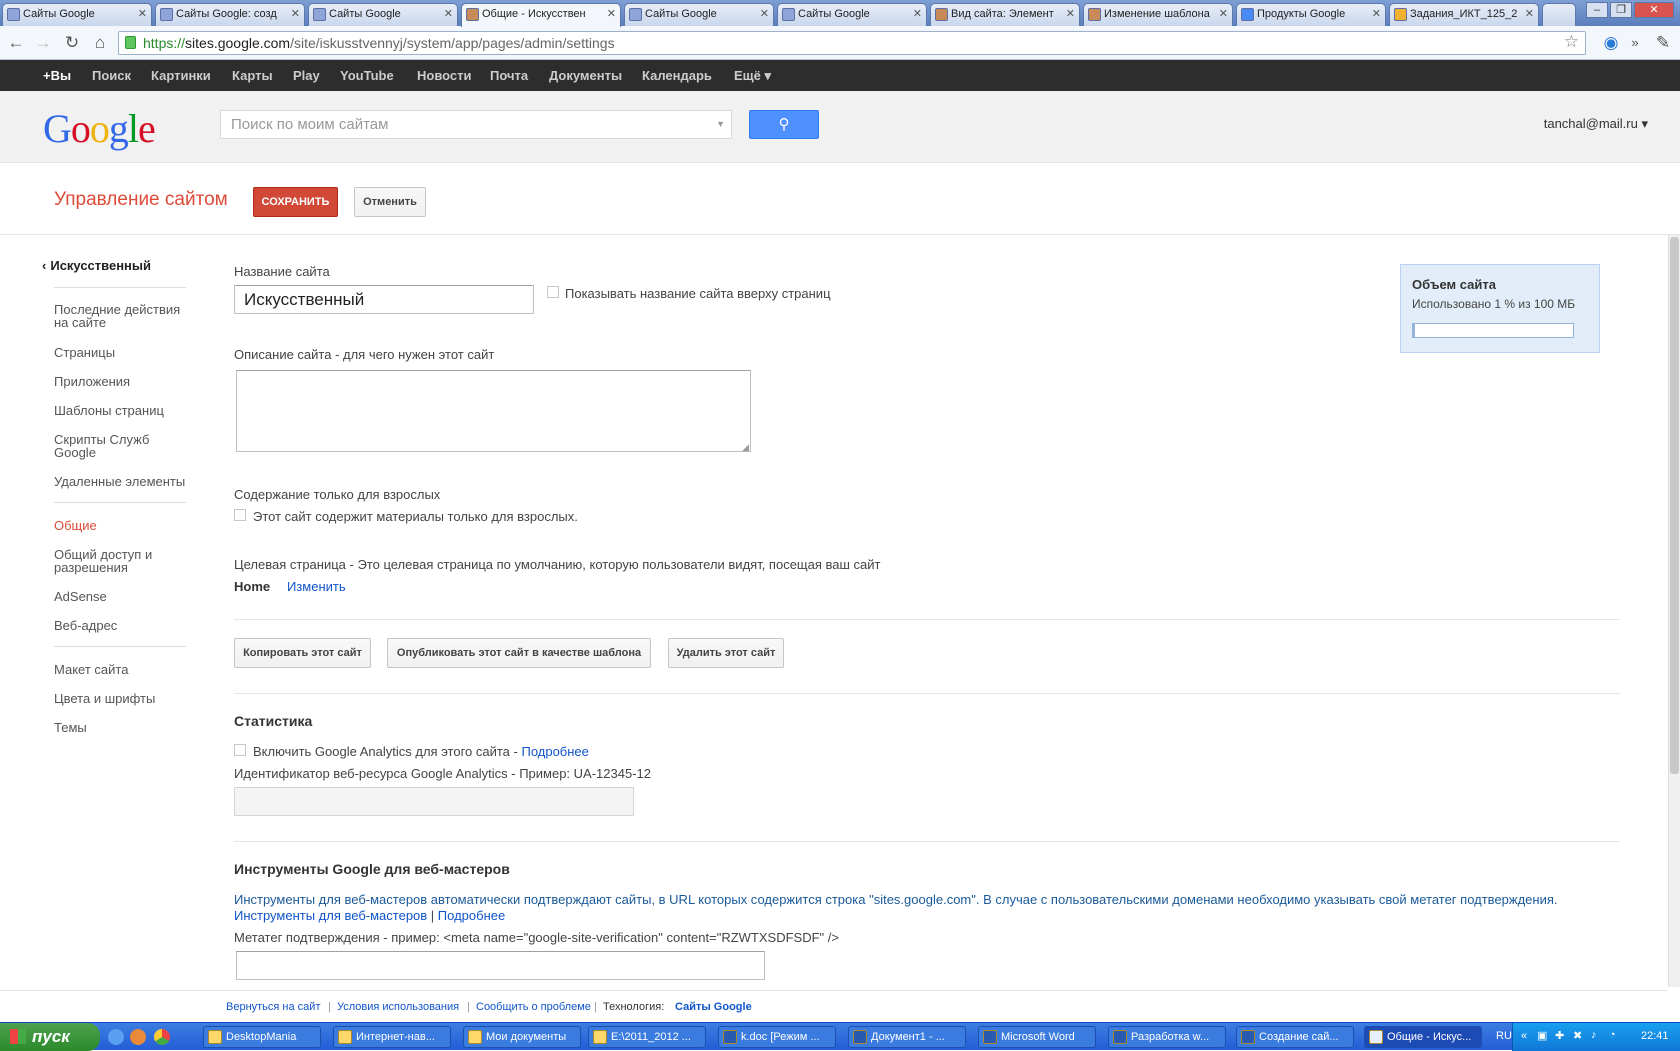 This screenshot has width=1680, height=1051. What do you see at coordinates (1559, 1035) in the screenshot?
I see `tray-security-icon: ✚` at bounding box center [1559, 1035].